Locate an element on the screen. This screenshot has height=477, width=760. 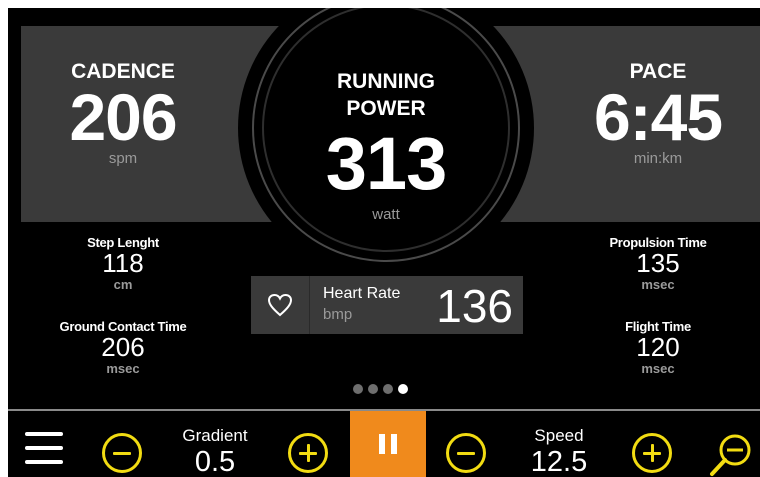
running-power-title-2: POWER is located at coordinates (386, 108).